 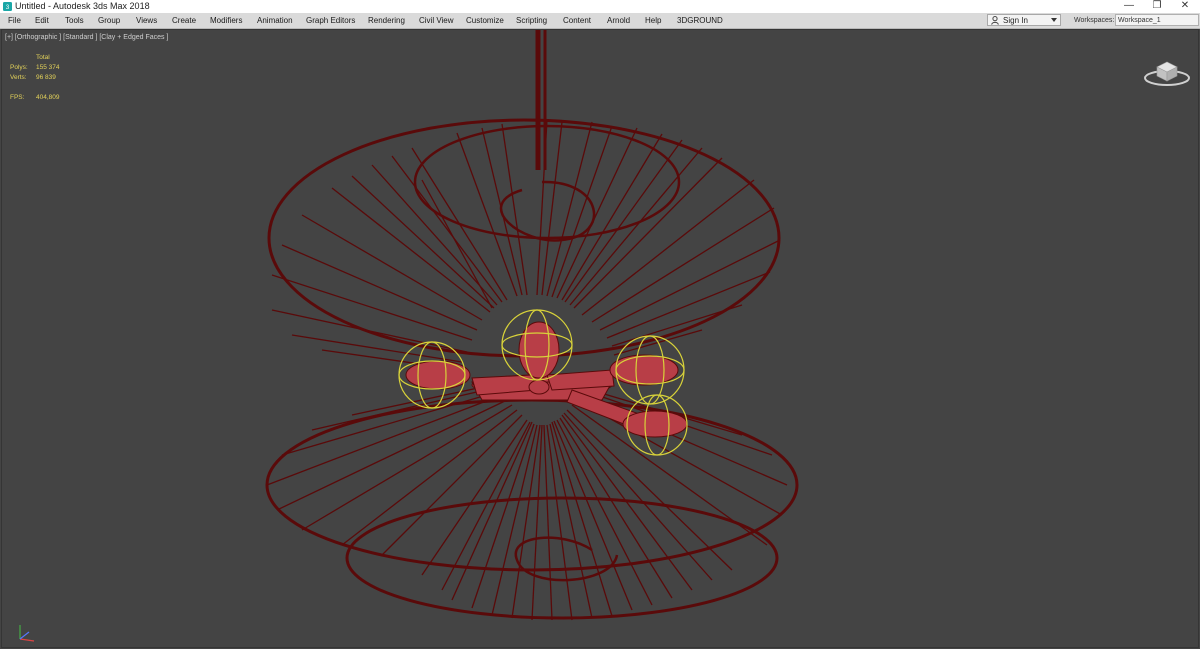 What do you see at coordinates (82, 6) in the screenshot?
I see `window-title: Untitled - Autodesk 3ds Max 2018` at bounding box center [82, 6].